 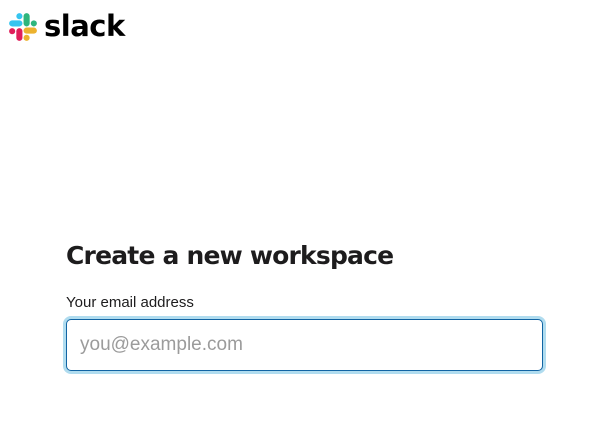 I want to click on slack-logo: slack, so click(x=66, y=25).